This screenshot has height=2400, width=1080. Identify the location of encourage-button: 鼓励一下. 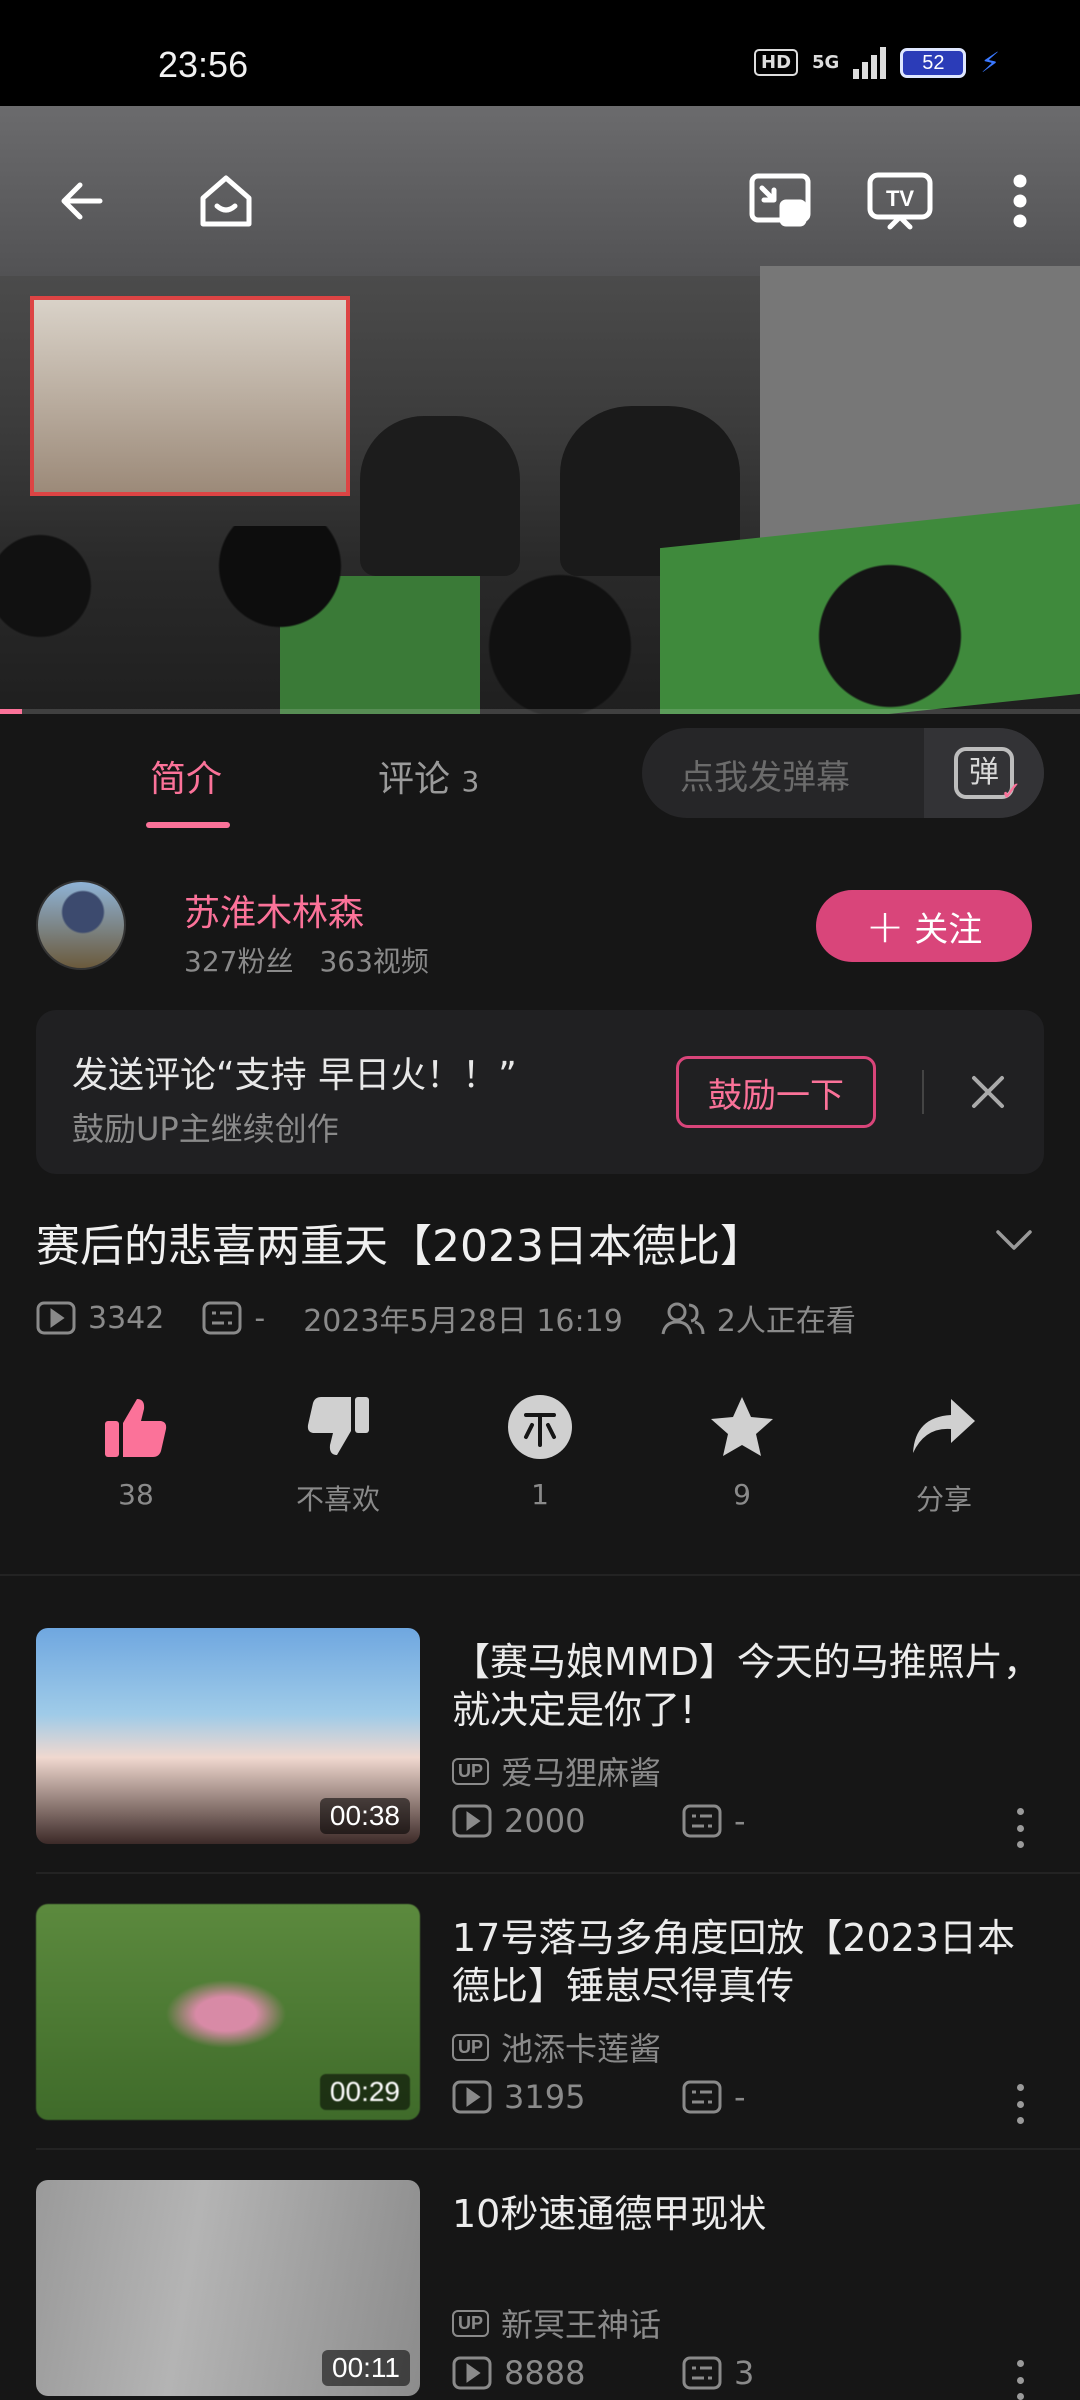
(776, 1092).